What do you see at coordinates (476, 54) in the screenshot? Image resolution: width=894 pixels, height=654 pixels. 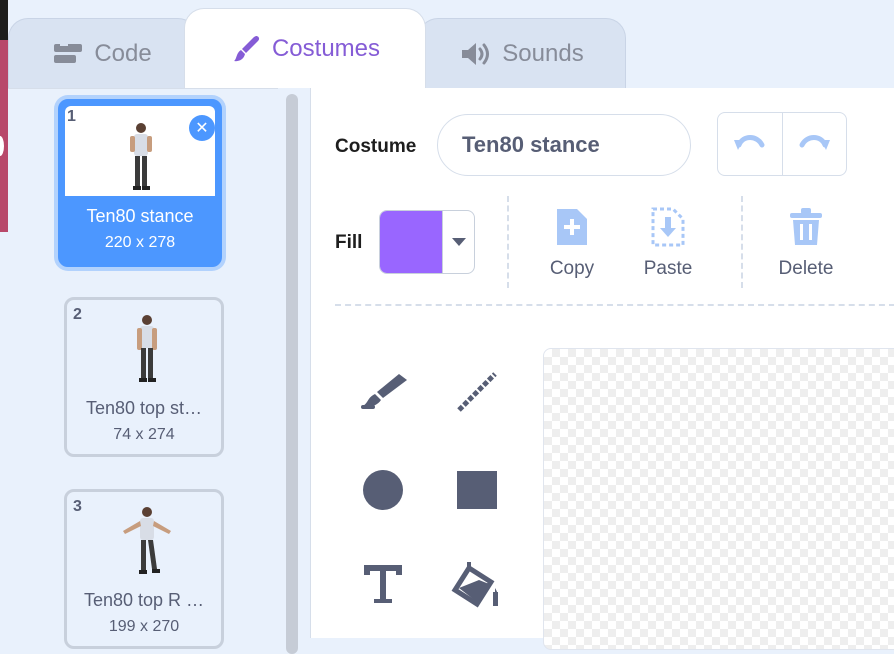 I see `speaker-icon` at bounding box center [476, 54].